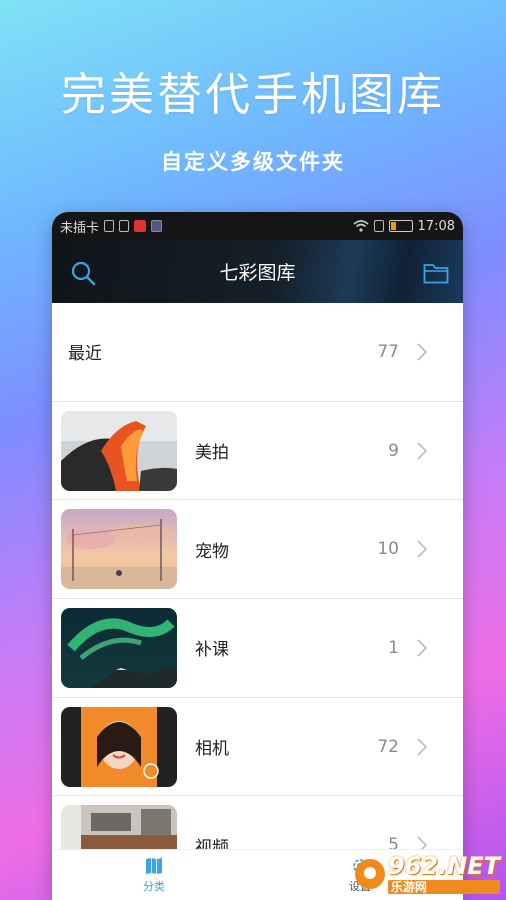 The image size is (506, 900). Describe the element at coordinates (212, 650) in the screenshot. I see `album-name: 补课` at that location.